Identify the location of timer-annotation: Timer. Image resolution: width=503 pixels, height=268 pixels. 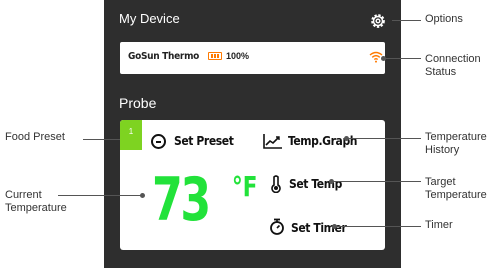
(439, 225).